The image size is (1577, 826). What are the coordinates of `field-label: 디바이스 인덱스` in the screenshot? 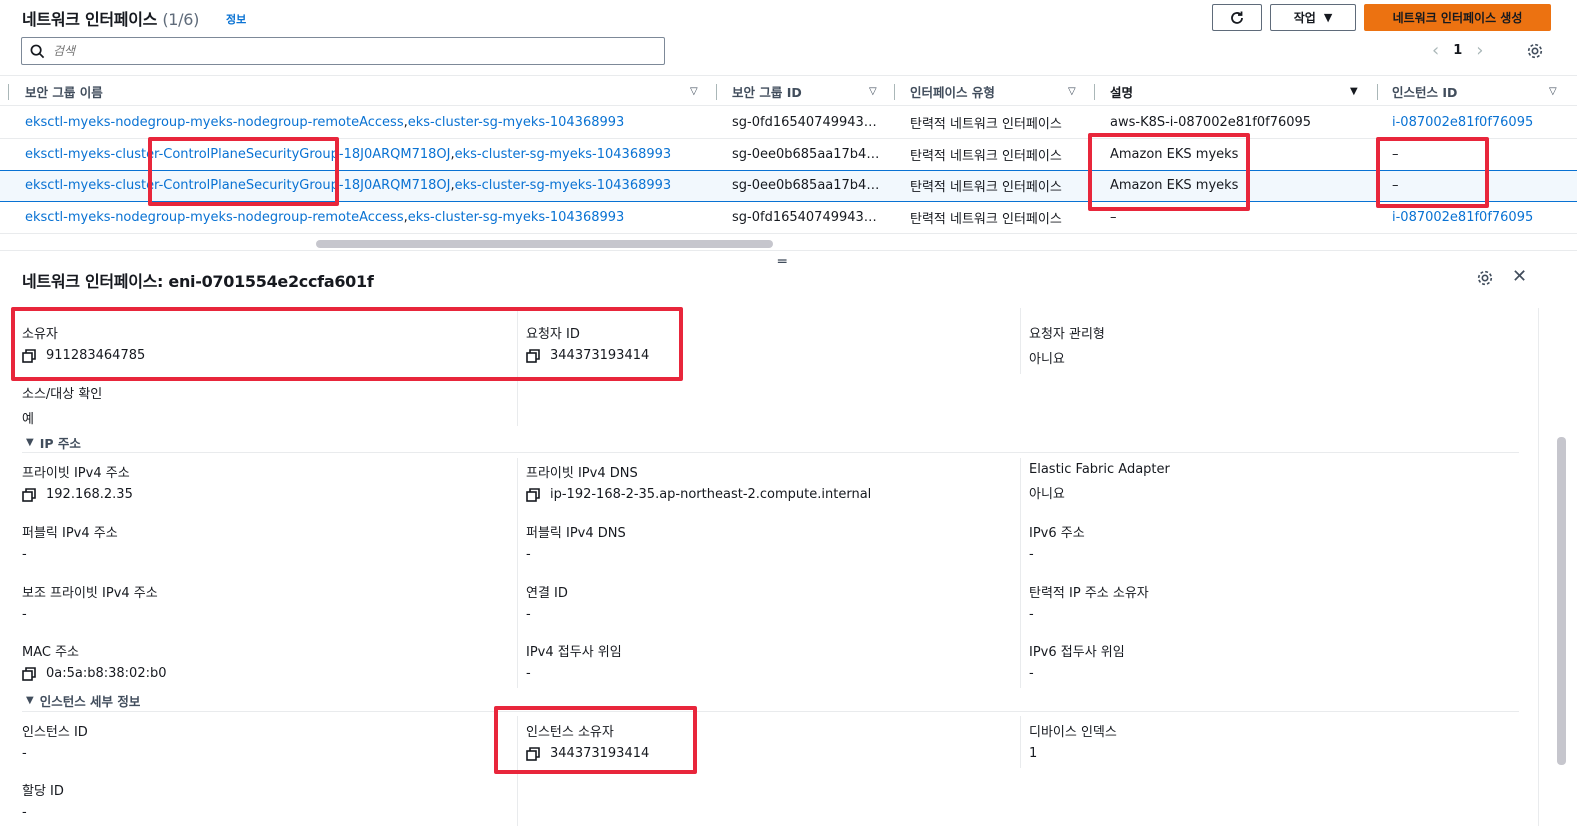 It's located at (1073, 732).